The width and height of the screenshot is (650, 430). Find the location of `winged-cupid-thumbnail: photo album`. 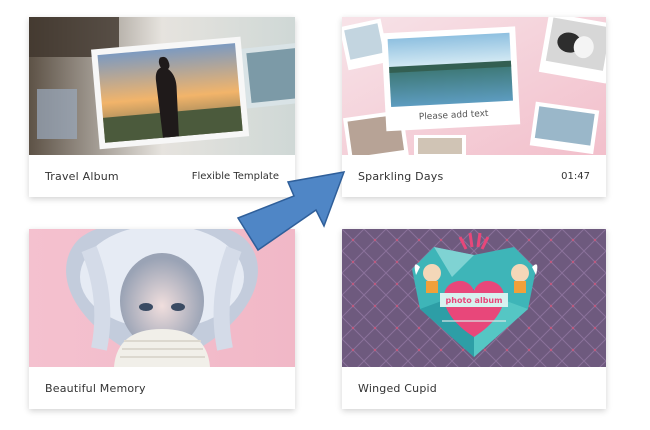

winged-cupid-thumbnail: photo album is located at coordinates (474, 298).